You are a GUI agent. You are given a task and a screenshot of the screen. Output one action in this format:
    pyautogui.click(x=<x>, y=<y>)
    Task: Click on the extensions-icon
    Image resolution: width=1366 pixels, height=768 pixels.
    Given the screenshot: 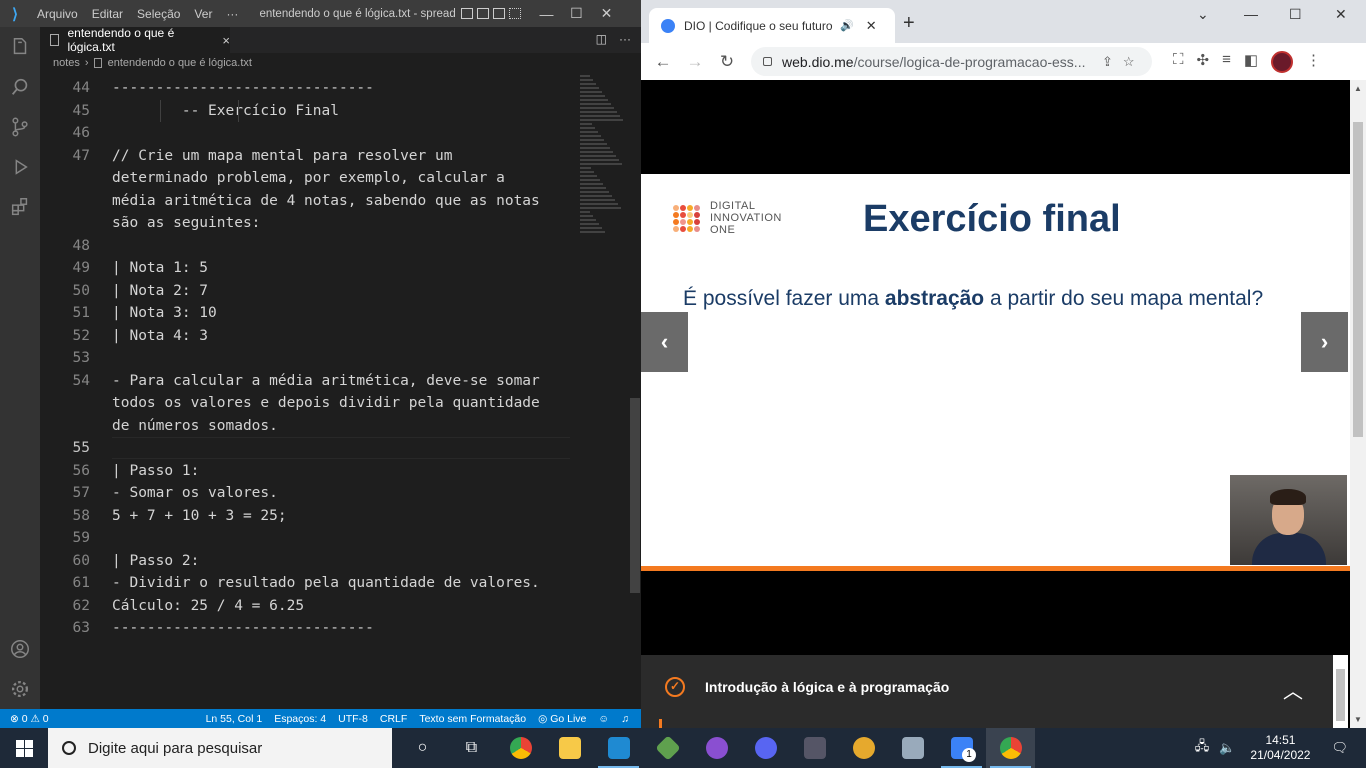 What is the action you would take?
    pyautogui.click(x=20, y=207)
    